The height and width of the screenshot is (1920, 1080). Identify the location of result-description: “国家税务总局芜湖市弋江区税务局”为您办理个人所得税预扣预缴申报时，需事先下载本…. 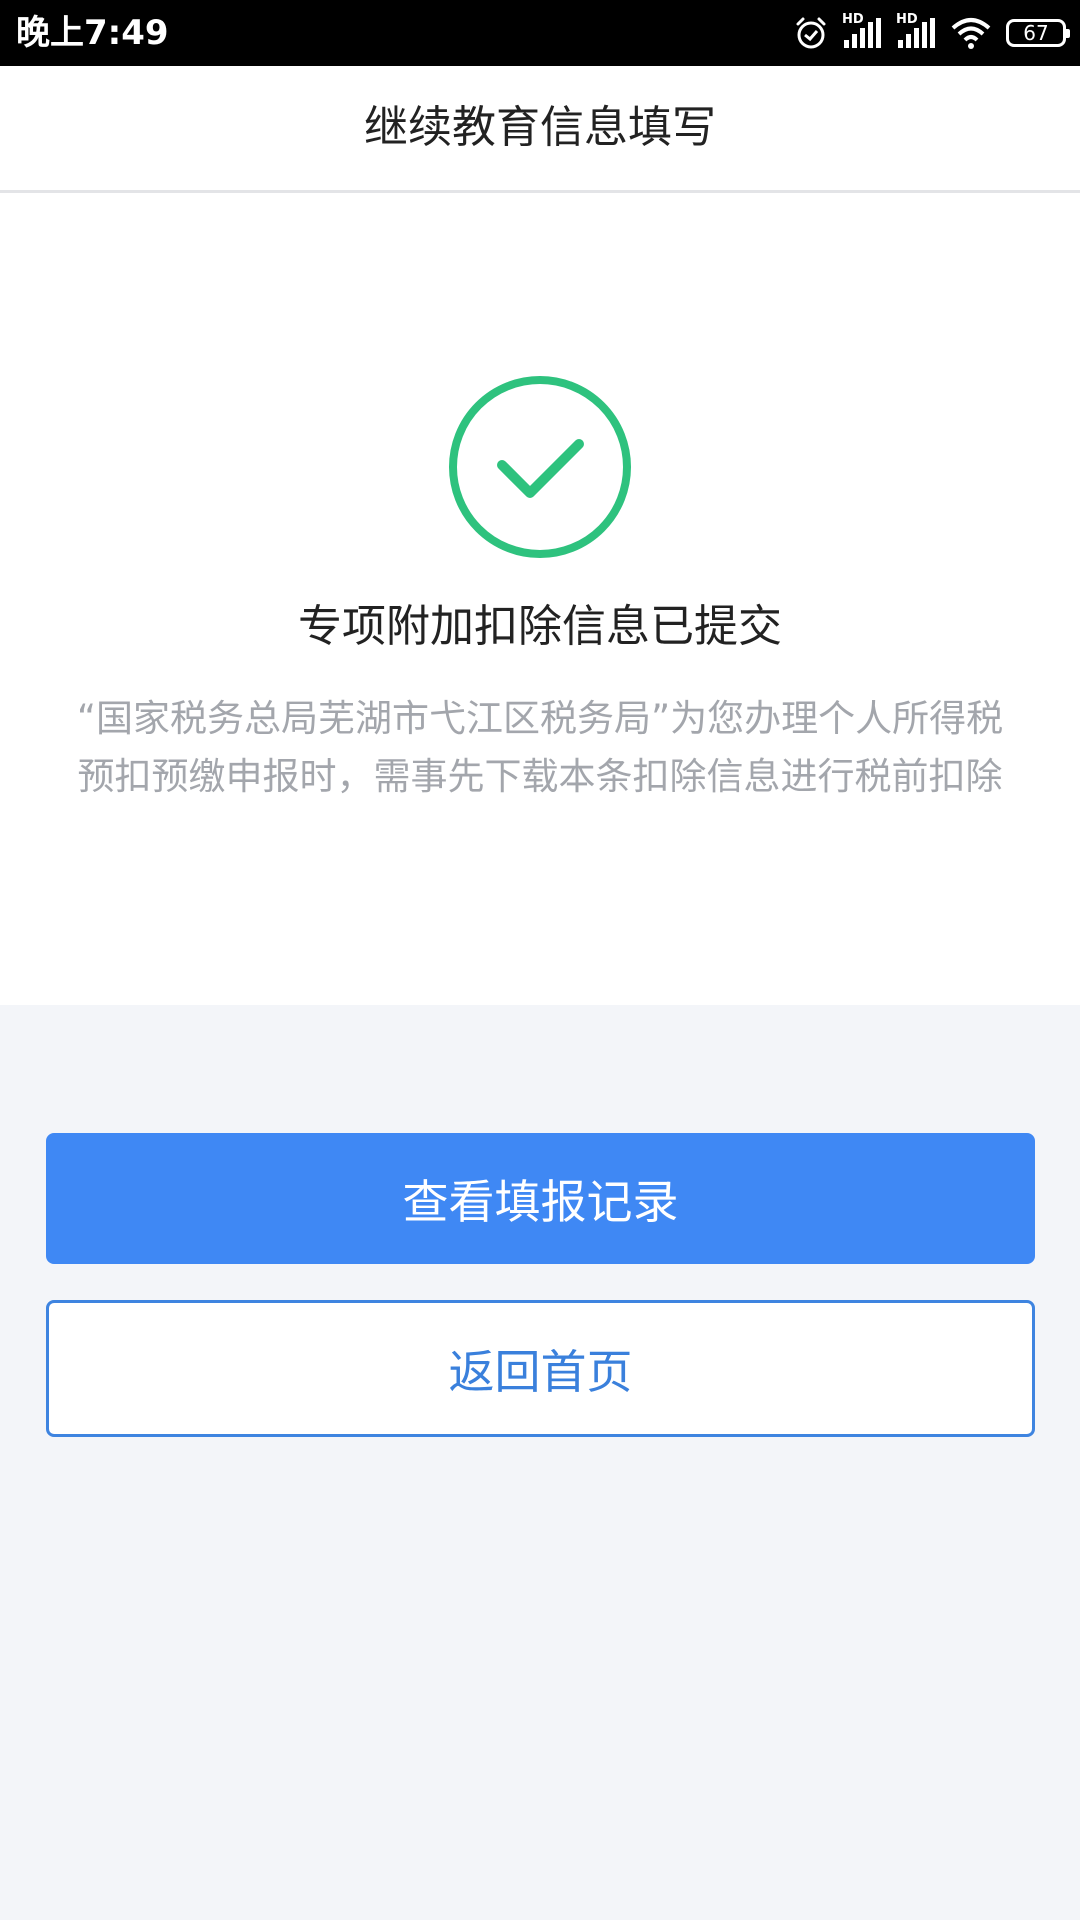
(540, 747).